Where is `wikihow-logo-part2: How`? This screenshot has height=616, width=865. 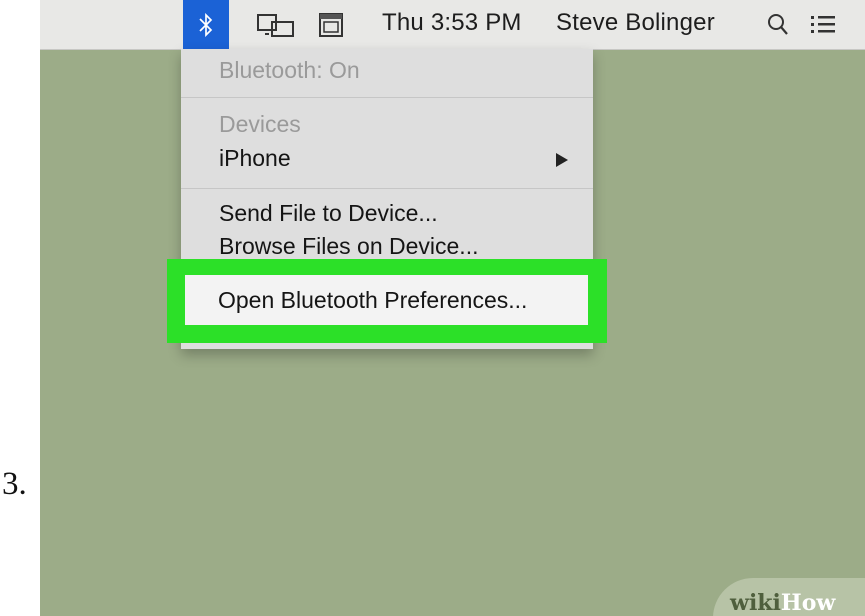 wikihow-logo-part2: How is located at coordinates (808, 603).